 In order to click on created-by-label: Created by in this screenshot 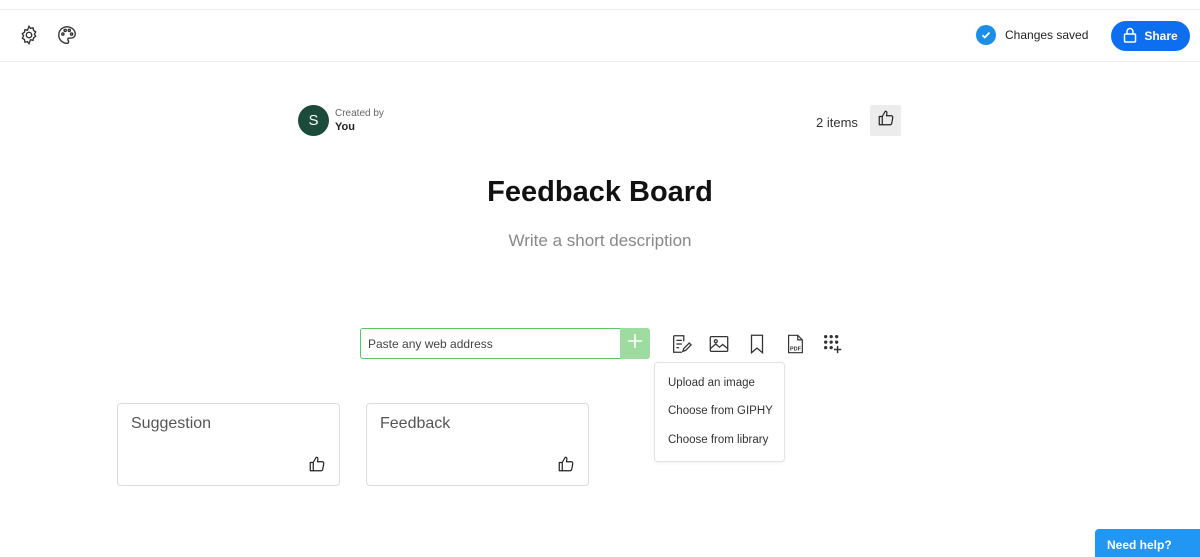, I will do `click(359, 113)`.